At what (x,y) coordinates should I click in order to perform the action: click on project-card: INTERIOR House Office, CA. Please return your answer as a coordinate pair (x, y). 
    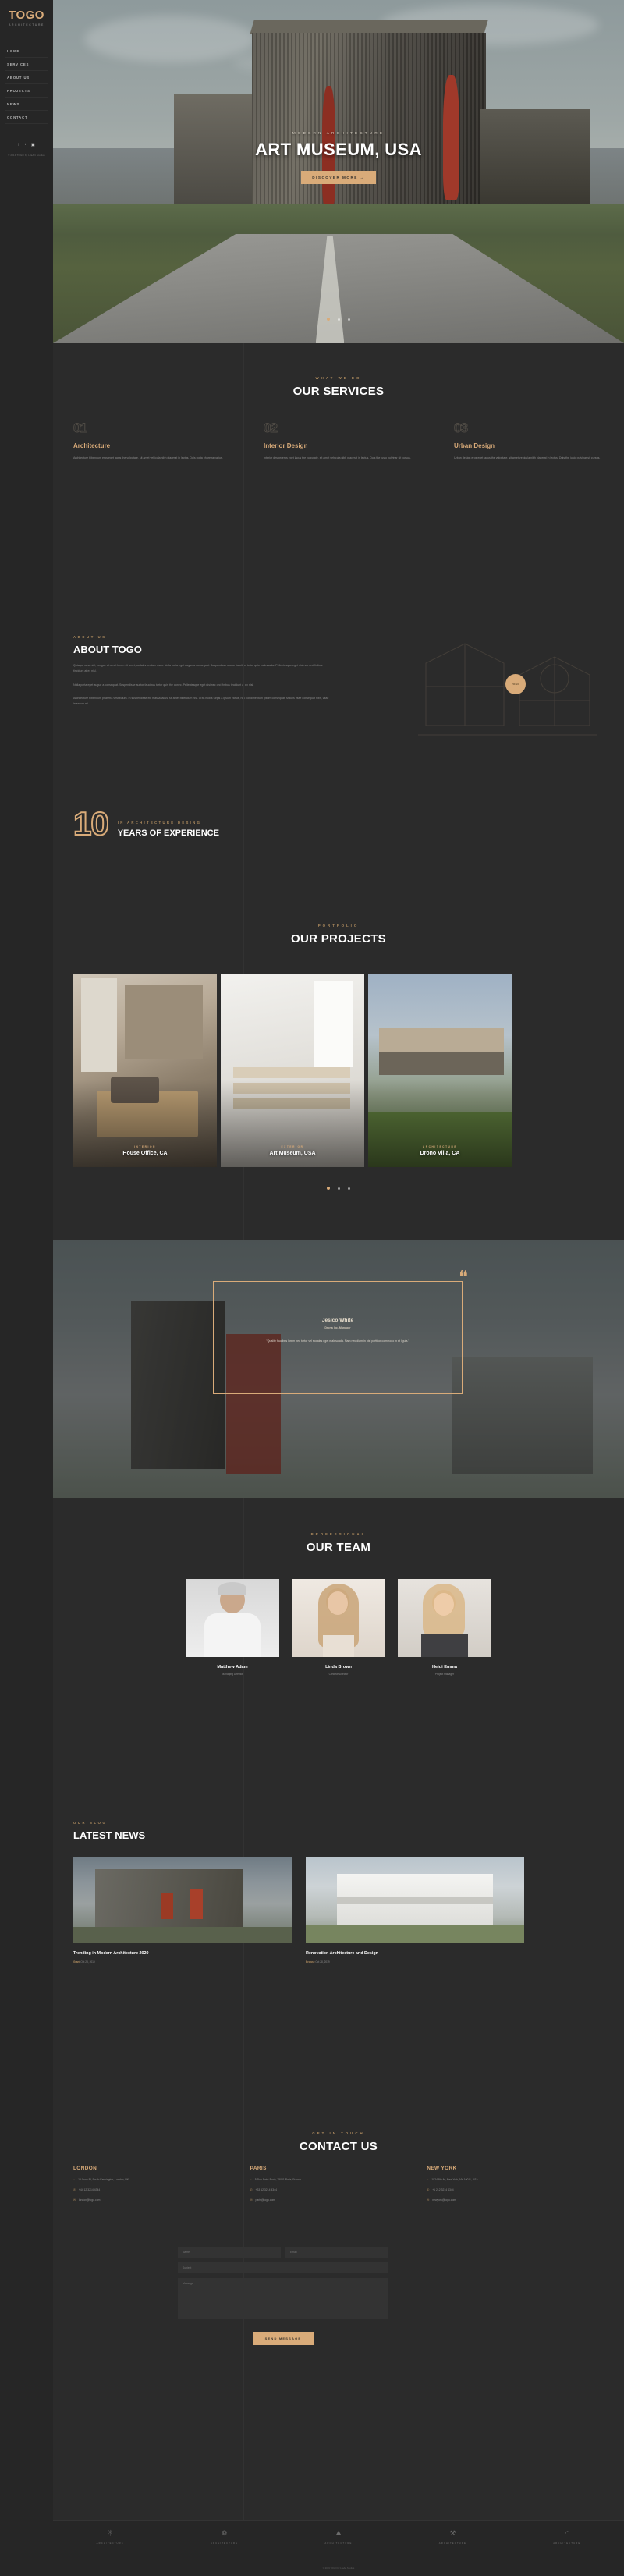
    Looking at the image, I should click on (145, 1070).